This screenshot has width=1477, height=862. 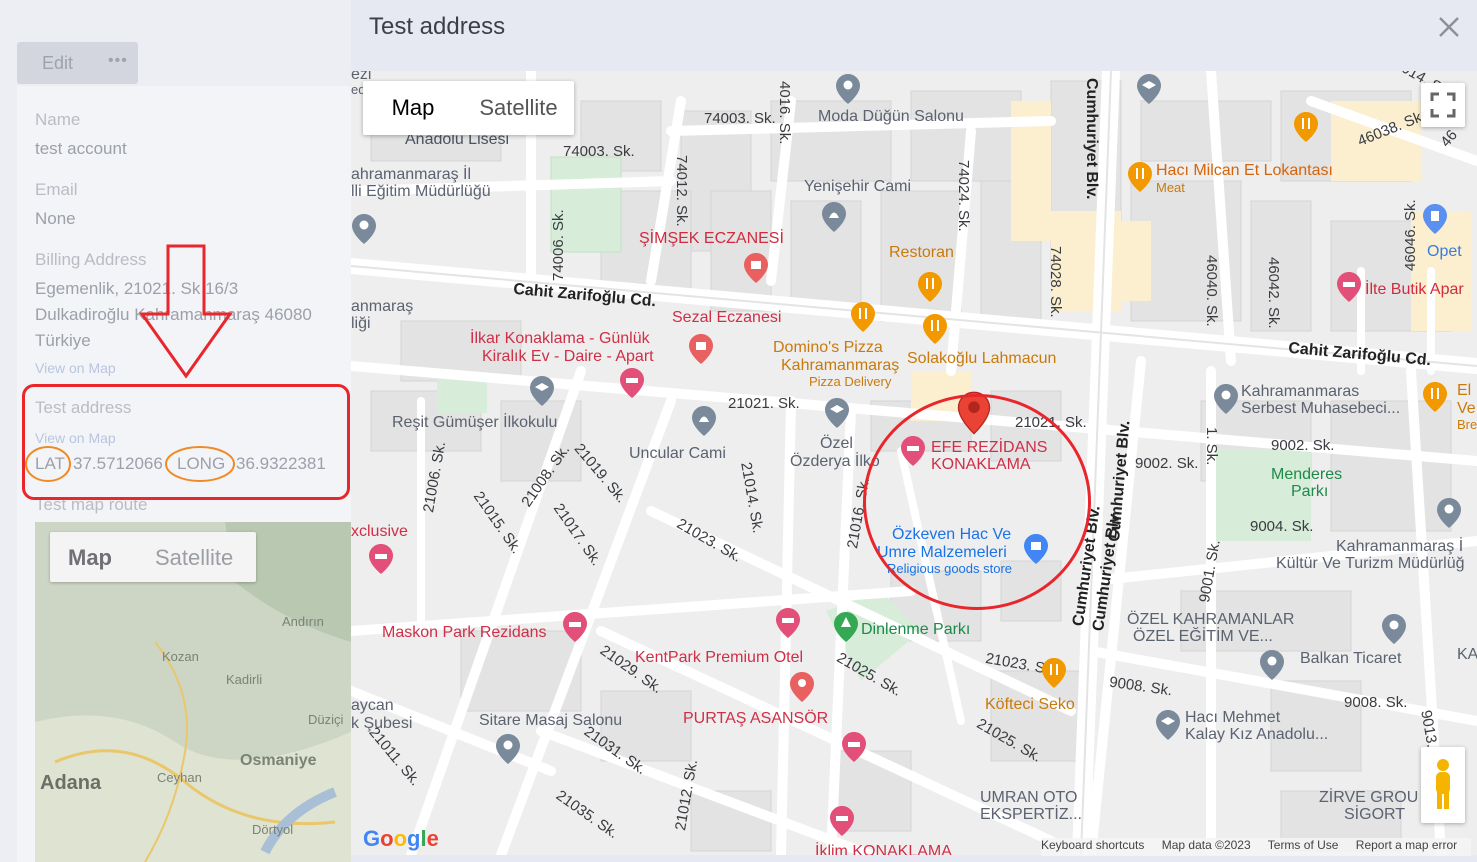 I want to click on poi-label: UMRAN OTO, so click(x=1028, y=798).